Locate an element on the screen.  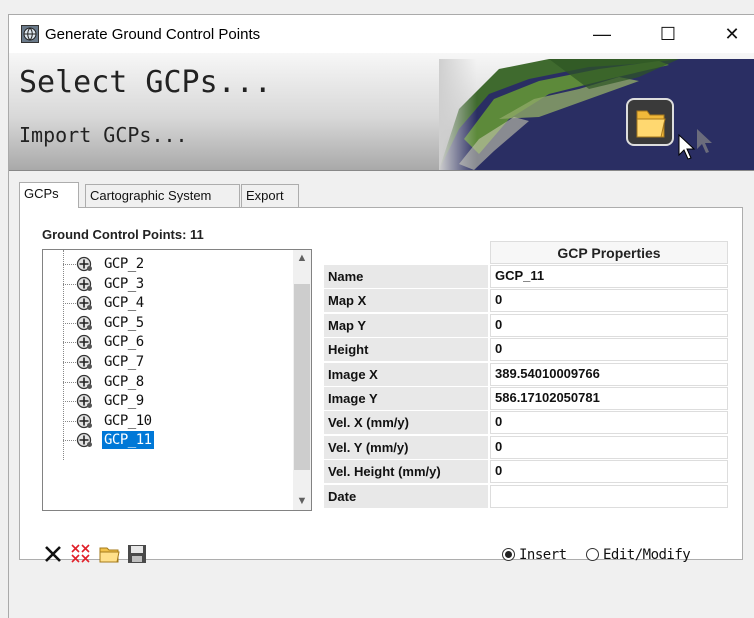
property-name: Name is located at coordinates (406, 276).